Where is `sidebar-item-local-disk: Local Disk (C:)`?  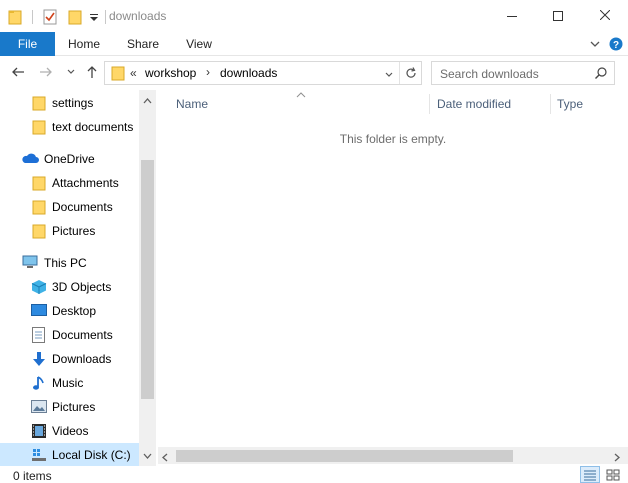
sidebar-item-local-disk: Local Disk (C:) is located at coordinates (70, 454).